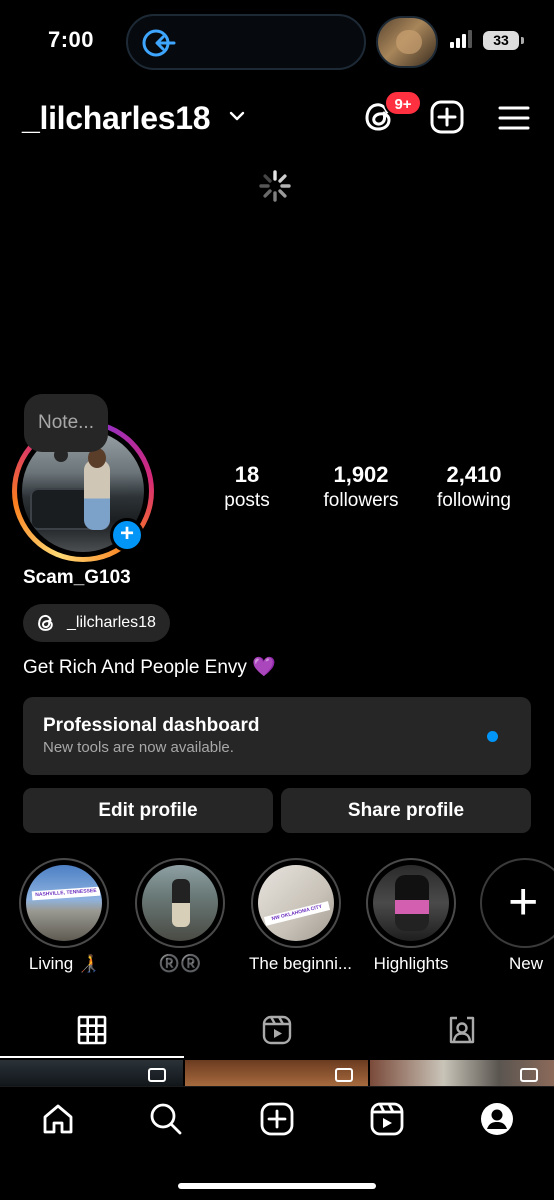  What do you see at coordinates (277, 1143) in the screenshot?
I see `bottom-navigation` at bounding box center [277, 1143].